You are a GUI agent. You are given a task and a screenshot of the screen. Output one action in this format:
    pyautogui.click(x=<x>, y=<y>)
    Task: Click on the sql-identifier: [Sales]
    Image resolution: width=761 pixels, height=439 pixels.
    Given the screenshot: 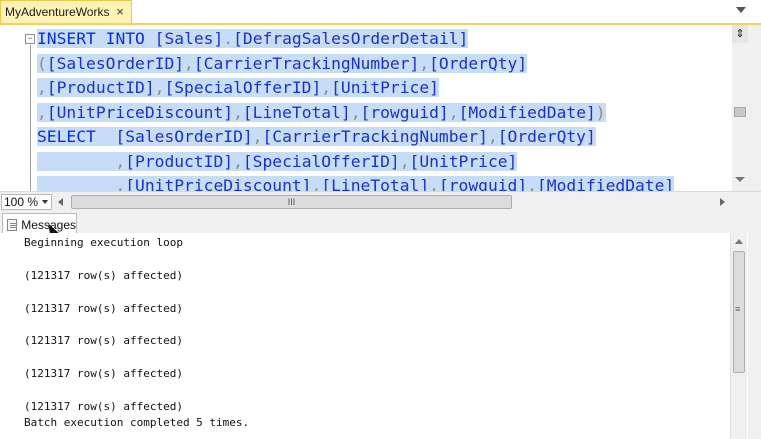 What is the action you would take?
    pyautogui.click(x=189, y=38)
    